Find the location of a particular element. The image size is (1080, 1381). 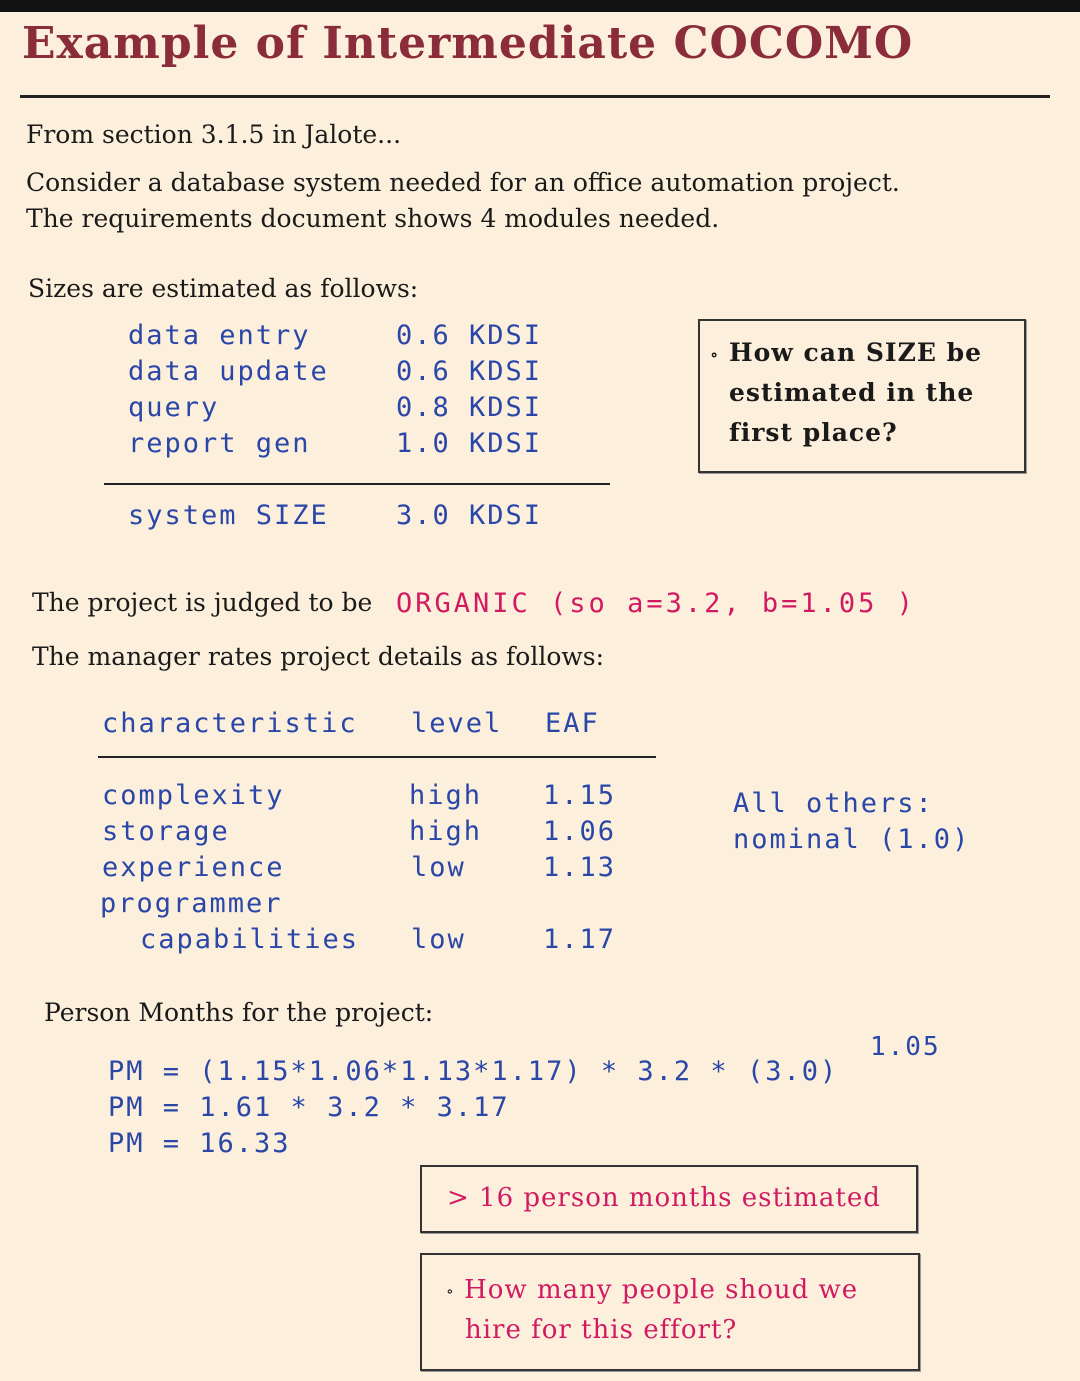

mode-value: ORGANIC (so a=3.2, b=1.05 ) is located at coordinates (656, 603).